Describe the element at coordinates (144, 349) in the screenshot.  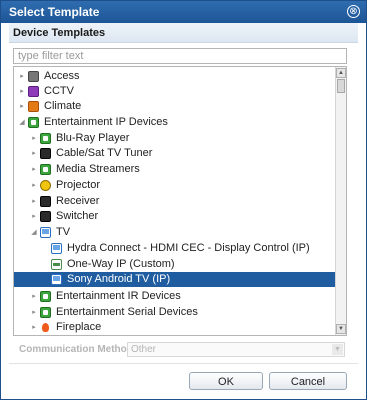
I see `communication-method-value: Other` at that location.